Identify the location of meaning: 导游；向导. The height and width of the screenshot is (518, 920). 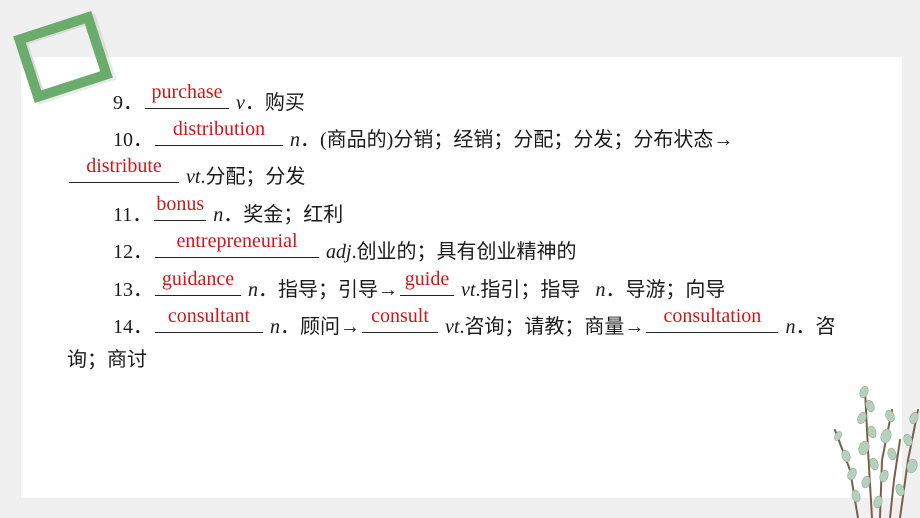
(675, 290).